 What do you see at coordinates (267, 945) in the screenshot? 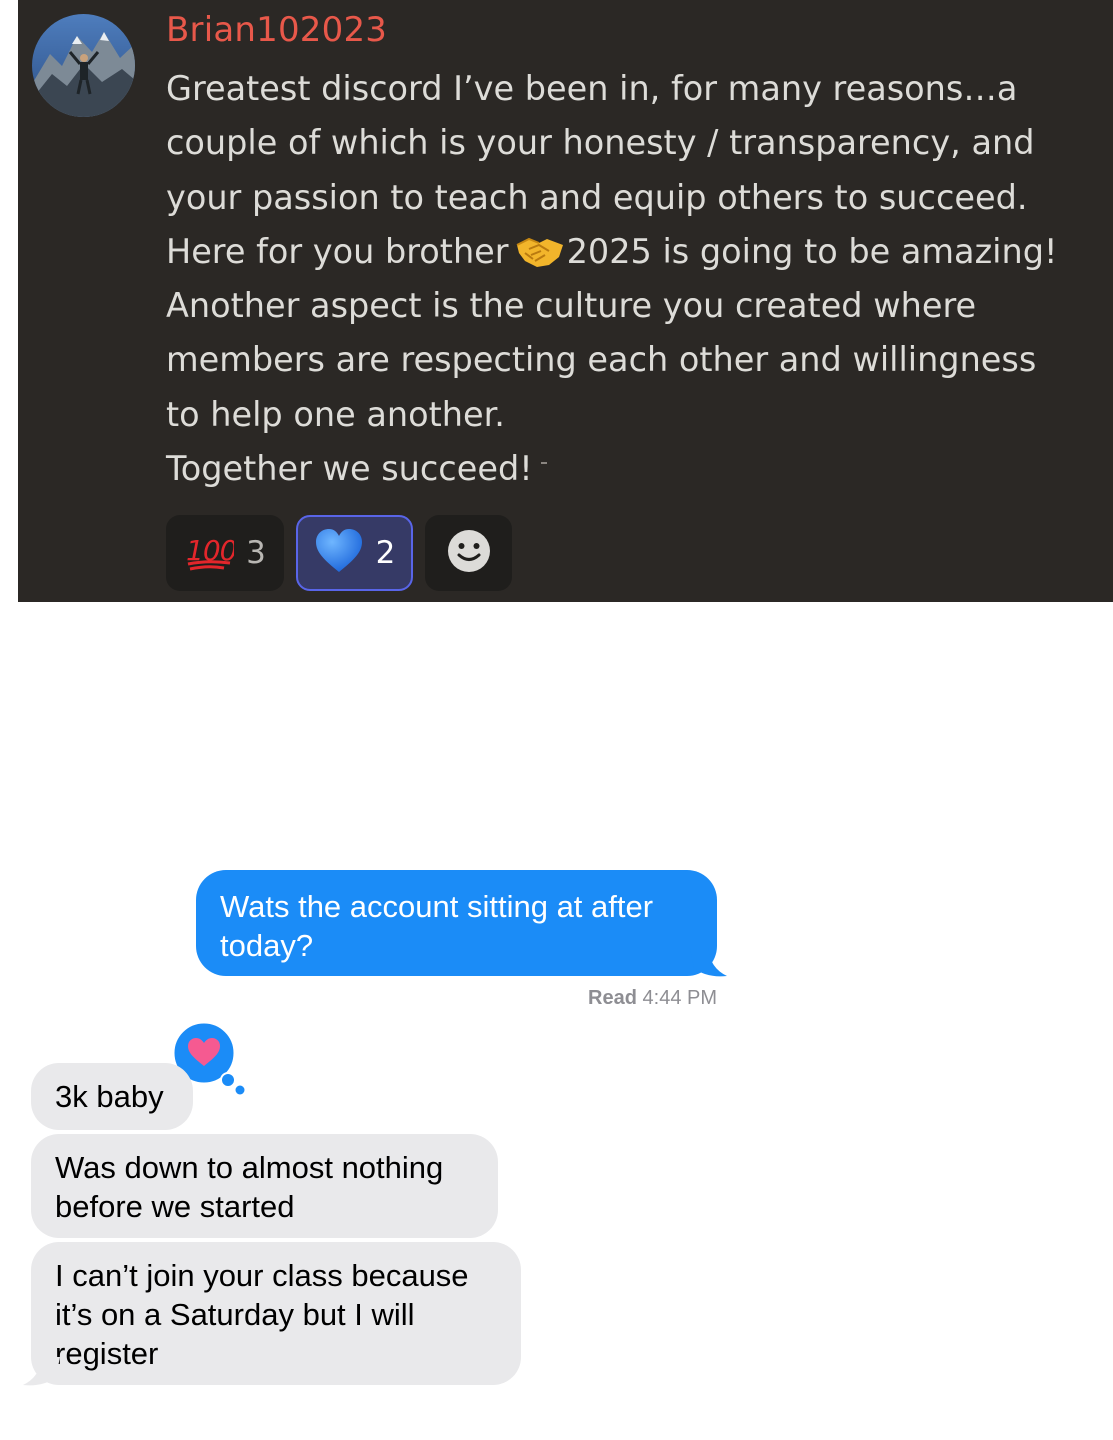
I see `message-line: today?` at bounding box center [267, 945].